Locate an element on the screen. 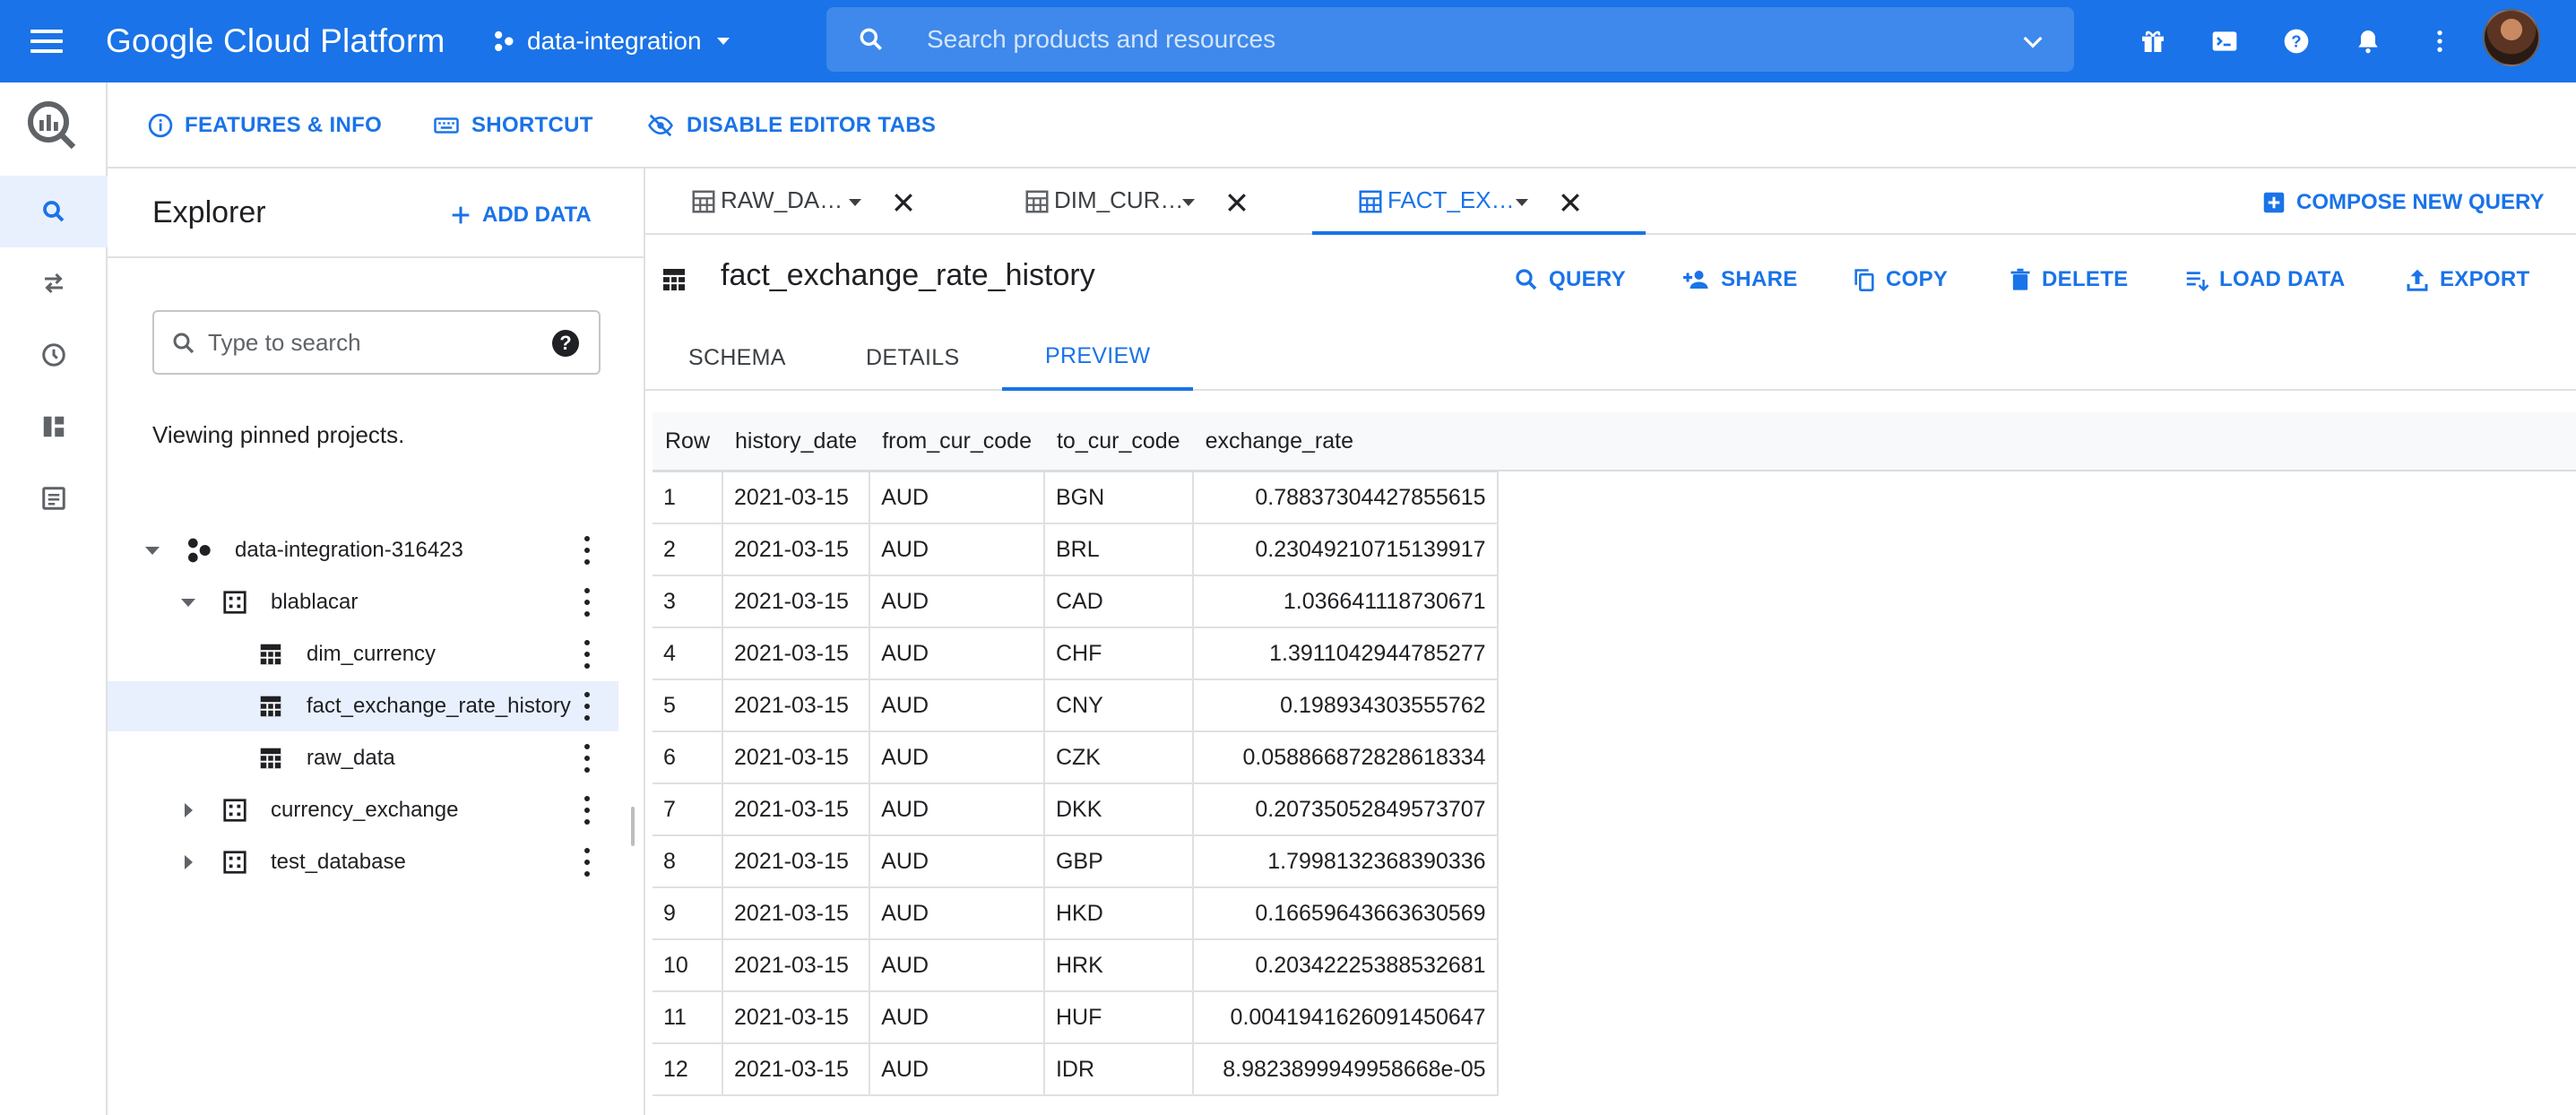  table-row: 3 2021-03-15 AUD CAD 1.036641118730671 is located at coordinates (1076, 601).